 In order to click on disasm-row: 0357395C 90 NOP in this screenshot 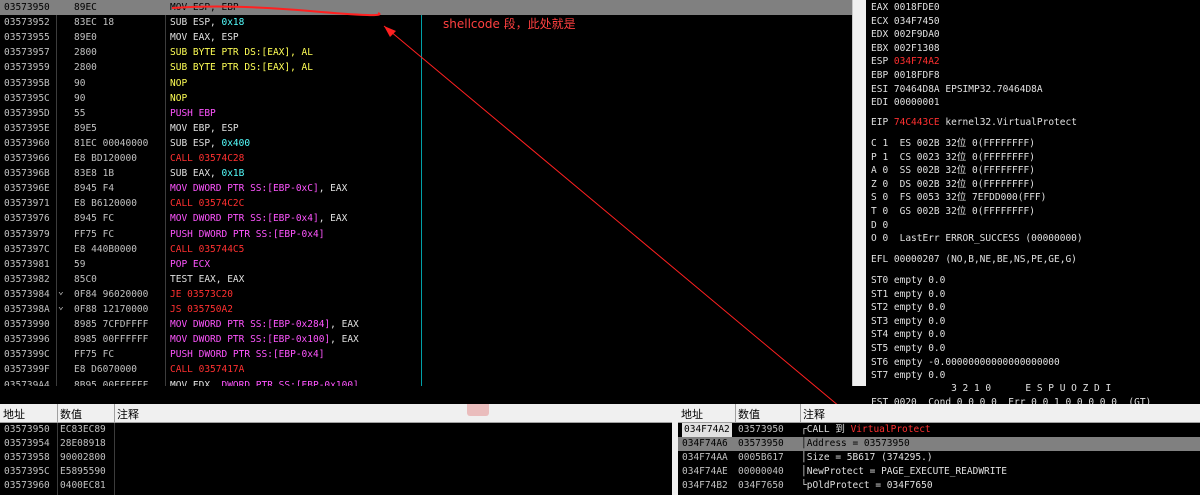, I will do `click(426, 98)`.